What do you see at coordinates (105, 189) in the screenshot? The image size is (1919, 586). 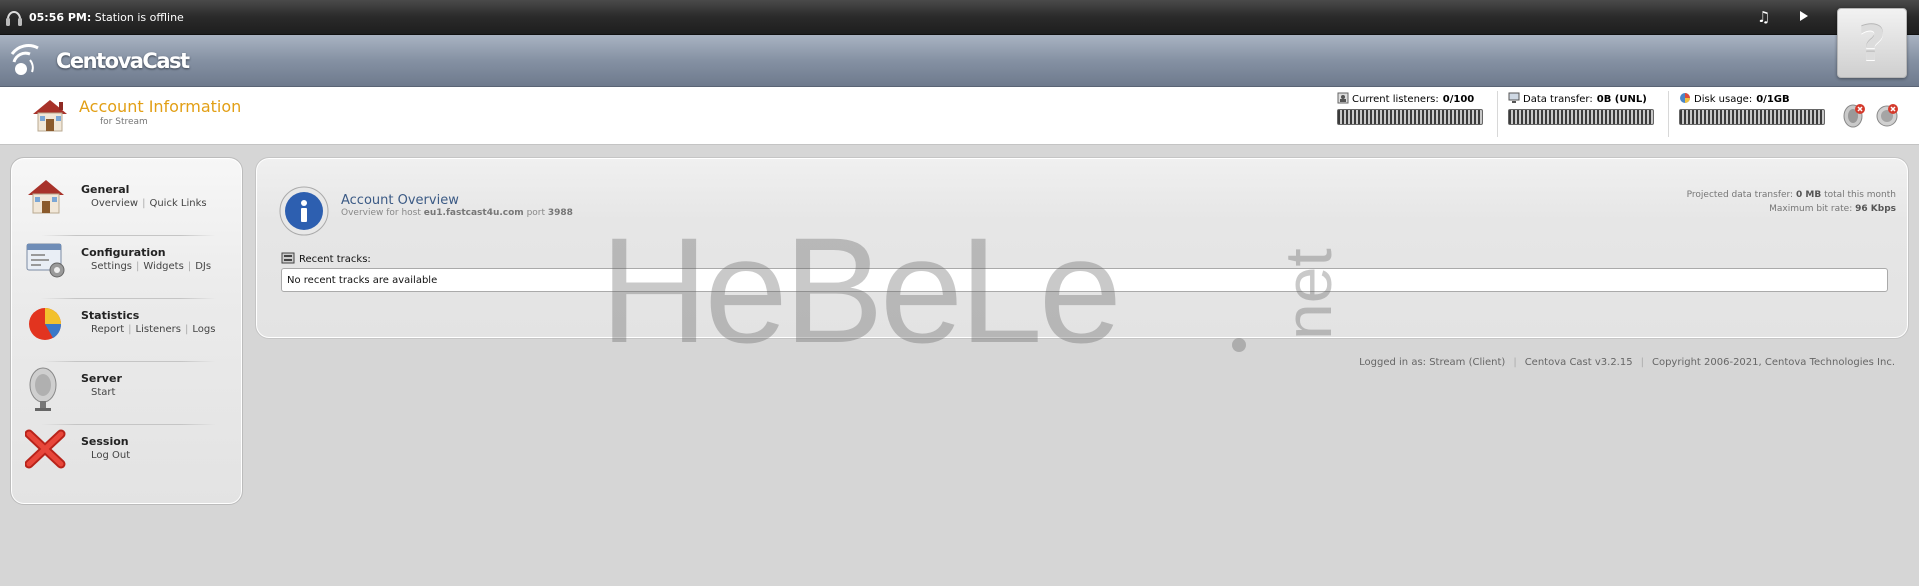 I see `sidebar-title-general: General` at bounding box center [105, 189].